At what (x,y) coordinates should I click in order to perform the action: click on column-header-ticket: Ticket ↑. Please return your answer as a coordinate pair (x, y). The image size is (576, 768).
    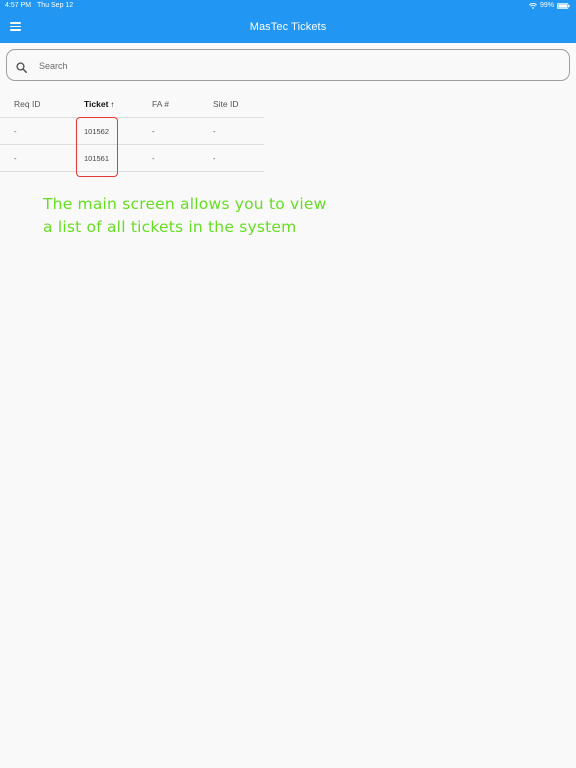
    Looking at the image, I should click on (99, 104).